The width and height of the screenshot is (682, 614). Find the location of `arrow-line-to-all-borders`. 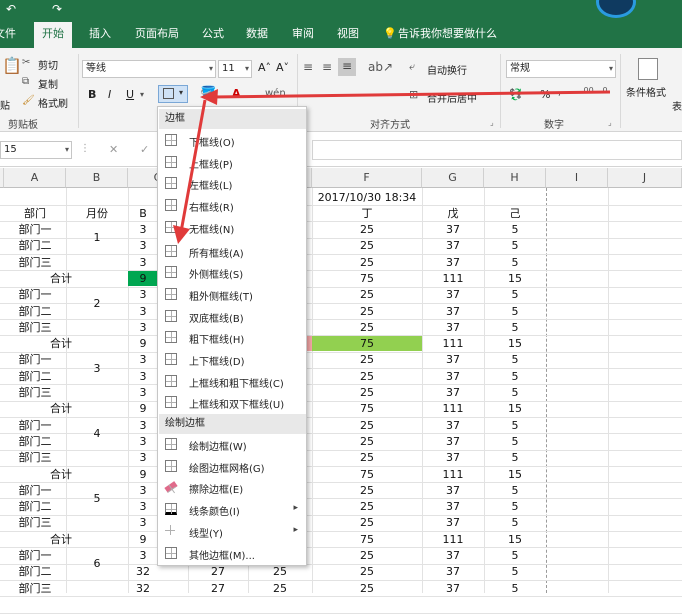

arrow-line-to-all-borders is located at coordinates (193, 166).